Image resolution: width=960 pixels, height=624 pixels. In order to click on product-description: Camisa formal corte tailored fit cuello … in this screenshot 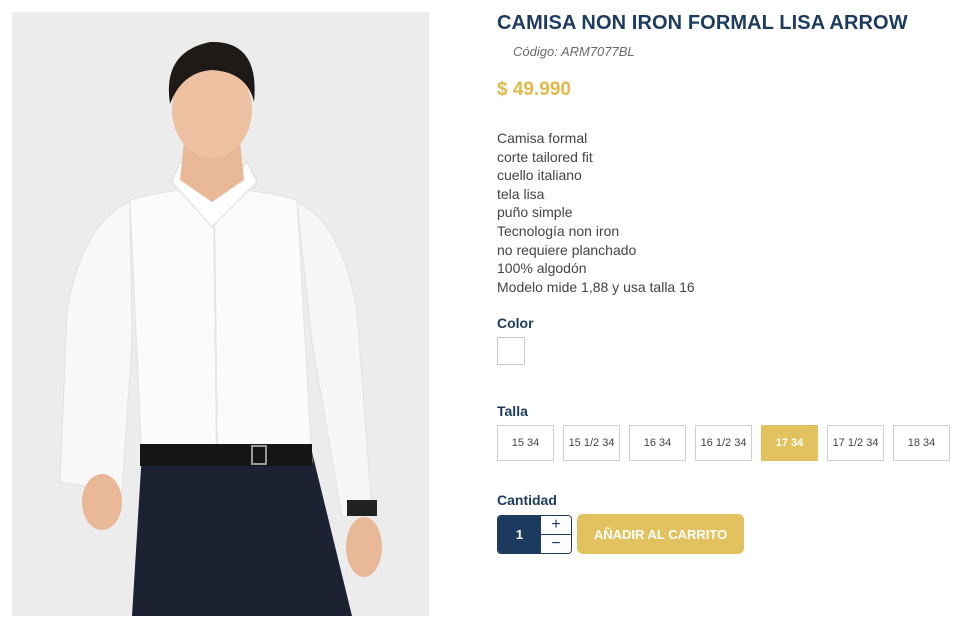, I will do `click(596, 212)`.